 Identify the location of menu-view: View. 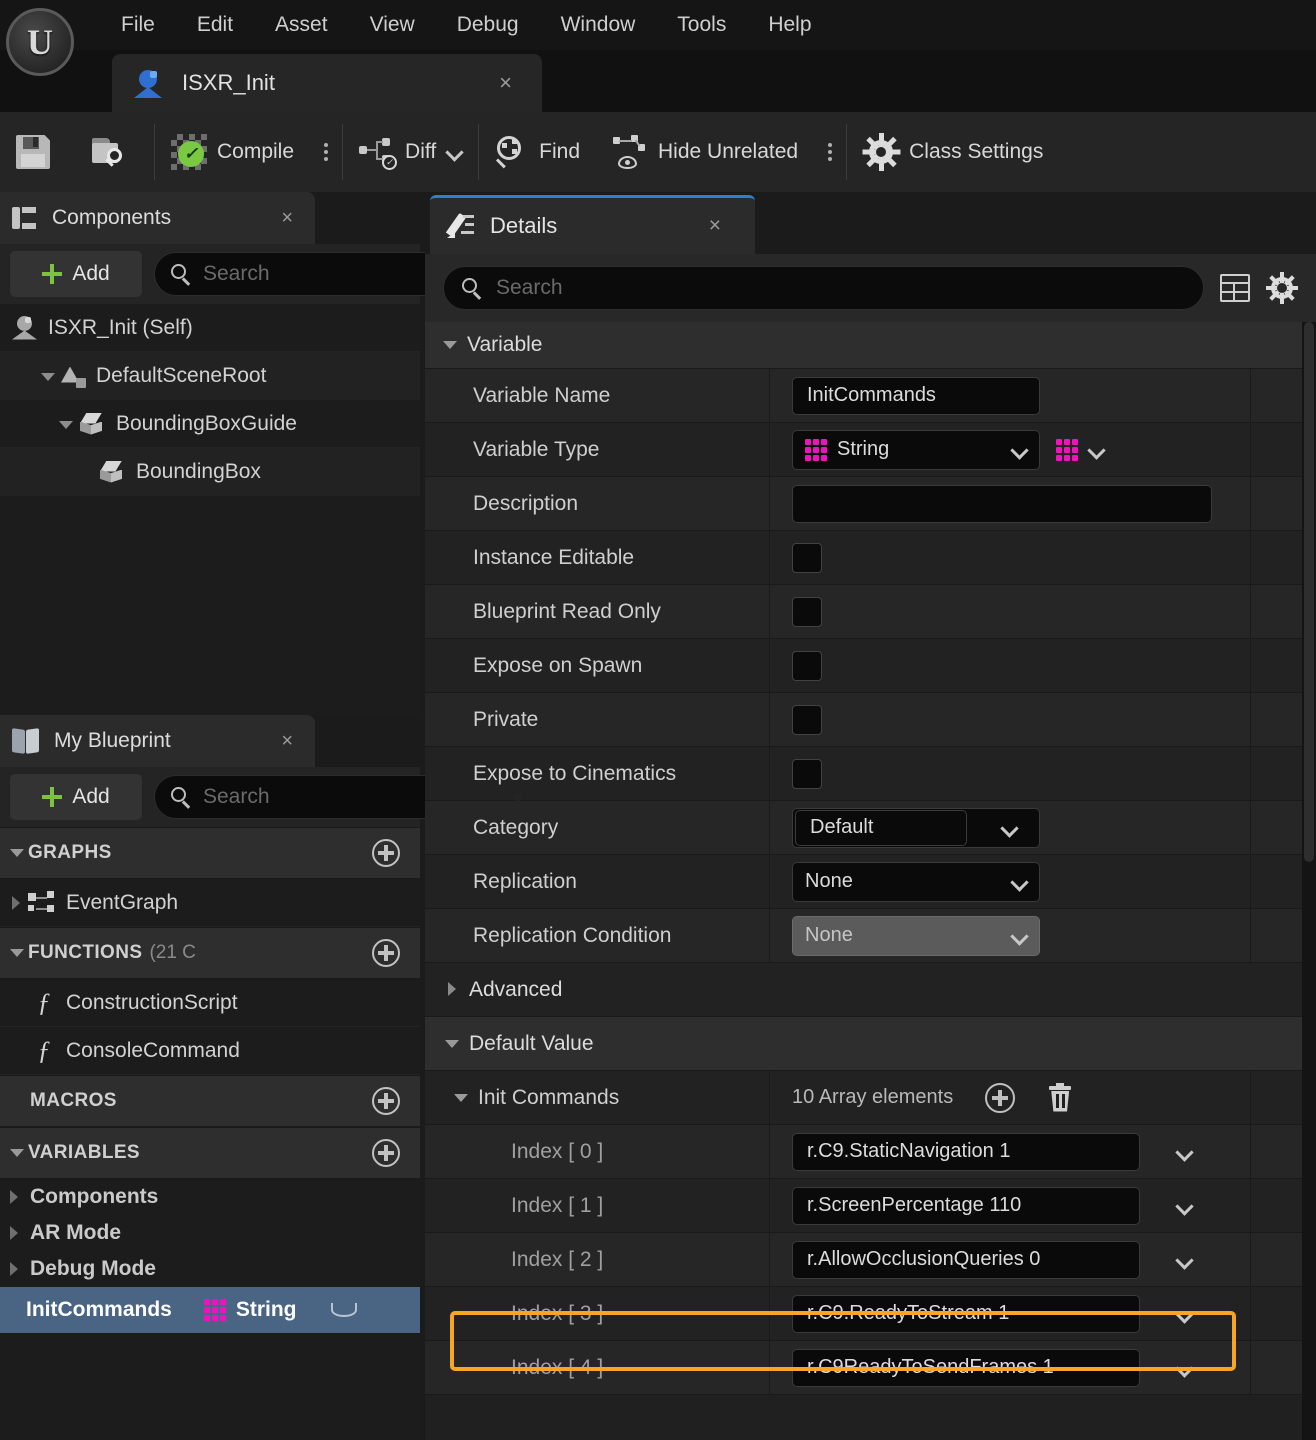
(392, 25).